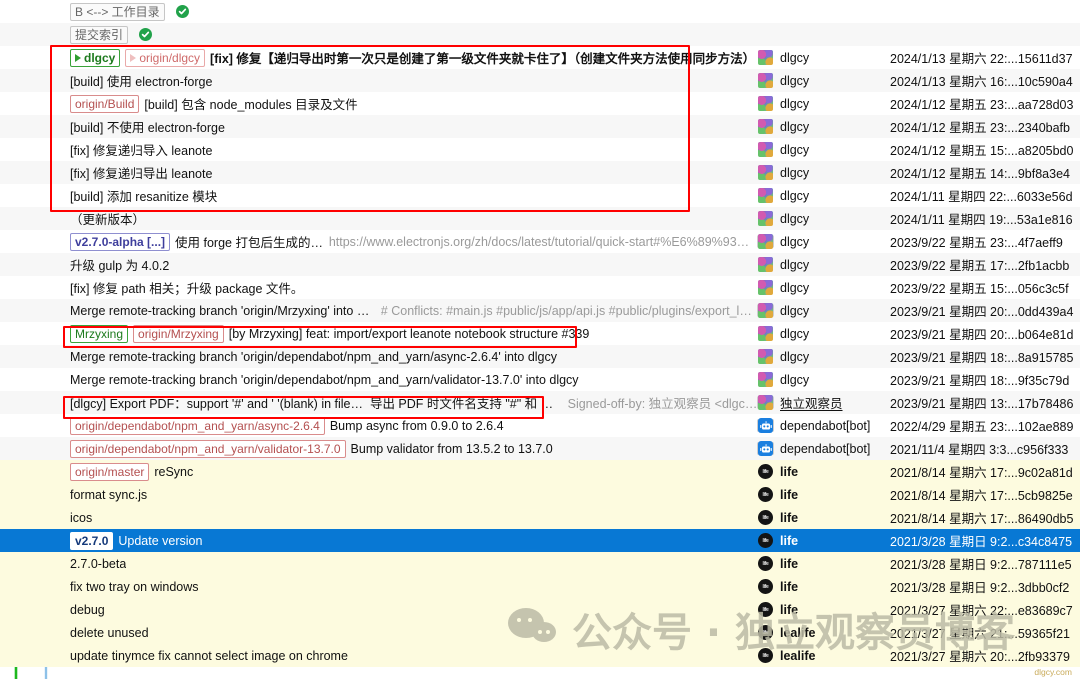 This screenshot has height=679, width=1080. Describe the element at coordinates (825, 425) in the screenshot. I see `author-name: dependabot[bot]` at that location.